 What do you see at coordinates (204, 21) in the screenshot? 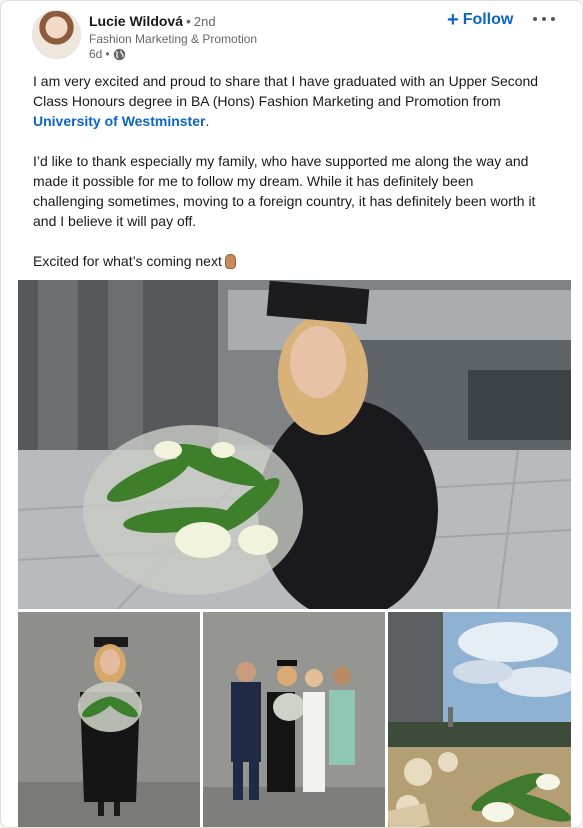
I see `connection-degree: 2nd` at bounding box center [204, 21].